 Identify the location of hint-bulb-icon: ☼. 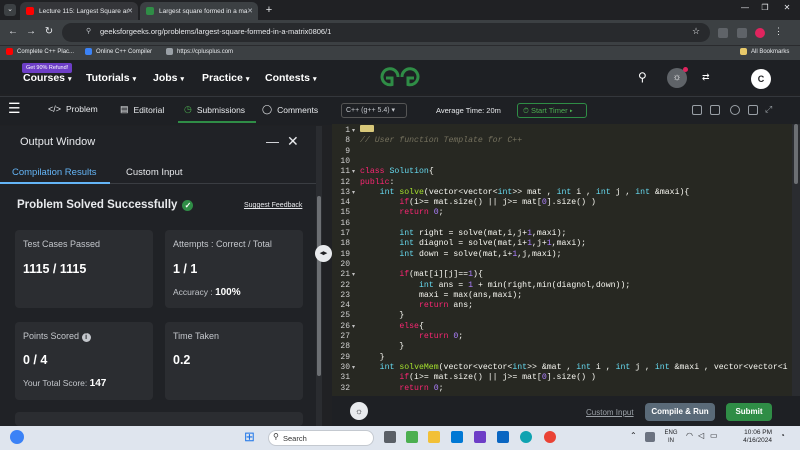
(359, 411).